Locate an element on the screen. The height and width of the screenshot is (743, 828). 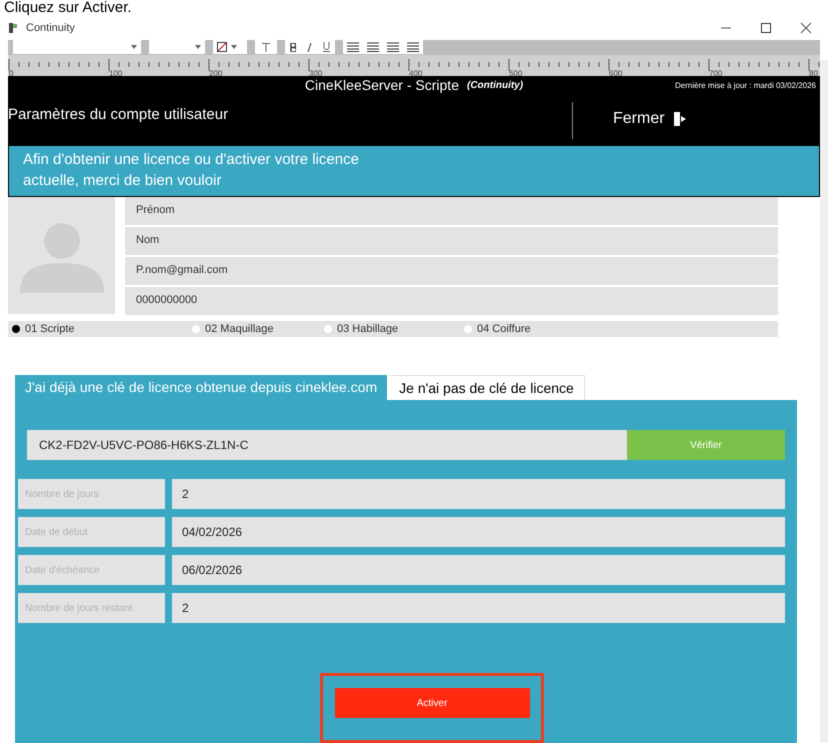
ruler-label: 0 is located at coordinates (11, 73).